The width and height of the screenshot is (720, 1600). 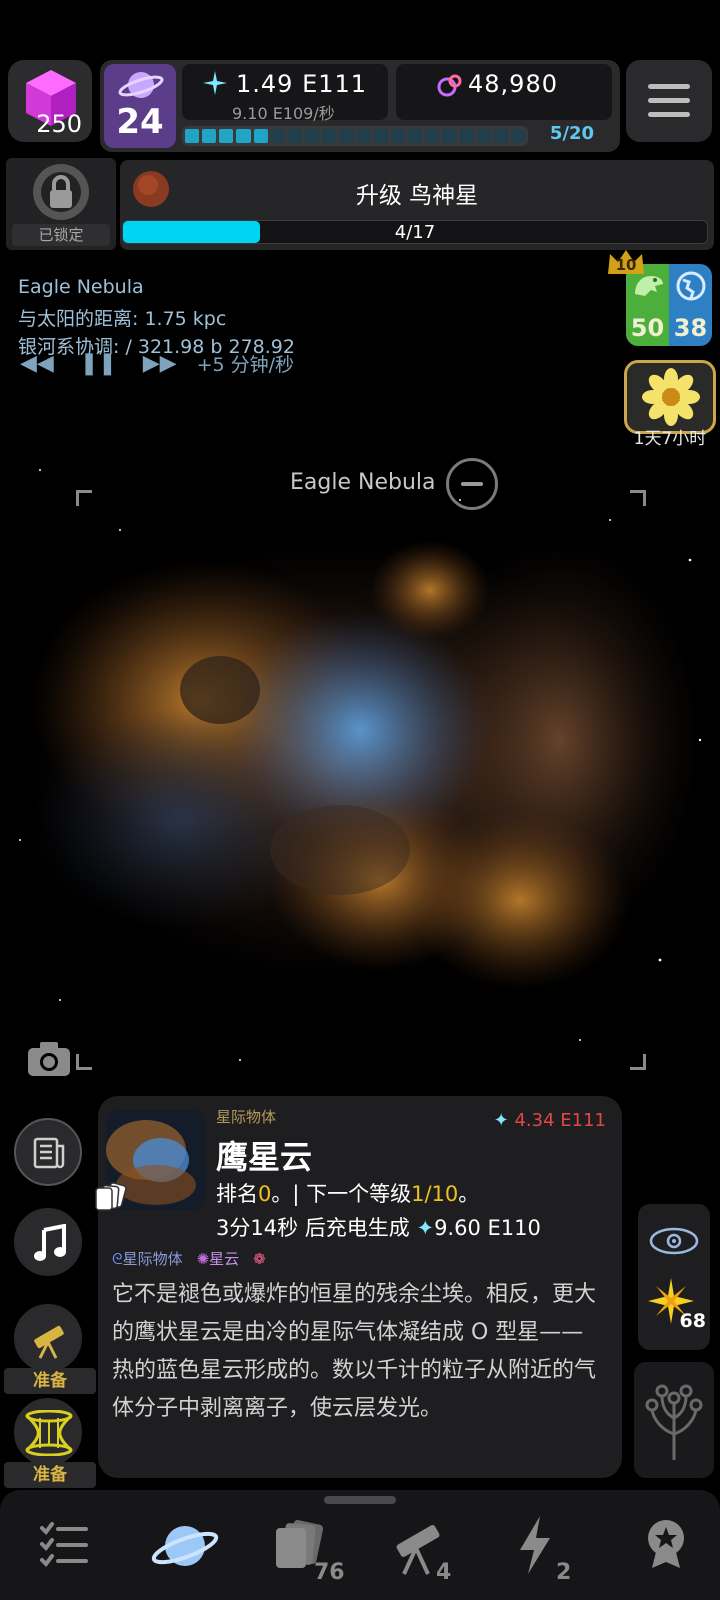 I want to click on target-label: Eagle Nebula, so click(x=363, y=482).